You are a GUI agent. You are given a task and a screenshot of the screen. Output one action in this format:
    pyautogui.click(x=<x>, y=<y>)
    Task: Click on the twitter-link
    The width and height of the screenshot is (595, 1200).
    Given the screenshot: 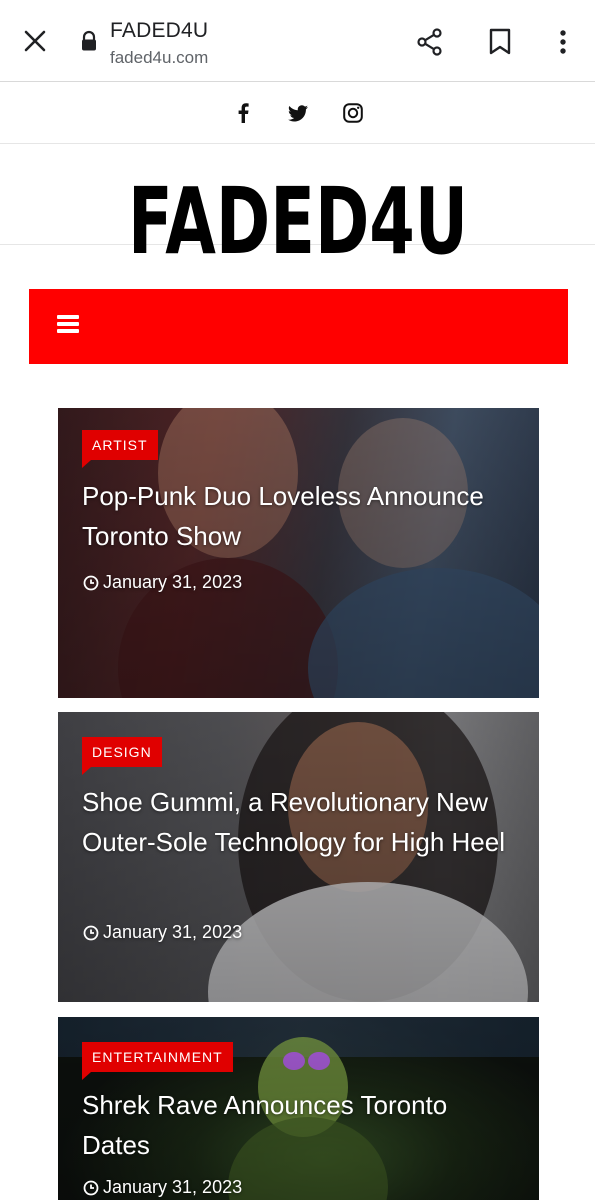 What is the action you would take?
    pyautogui.click(x=298, y=113)
    